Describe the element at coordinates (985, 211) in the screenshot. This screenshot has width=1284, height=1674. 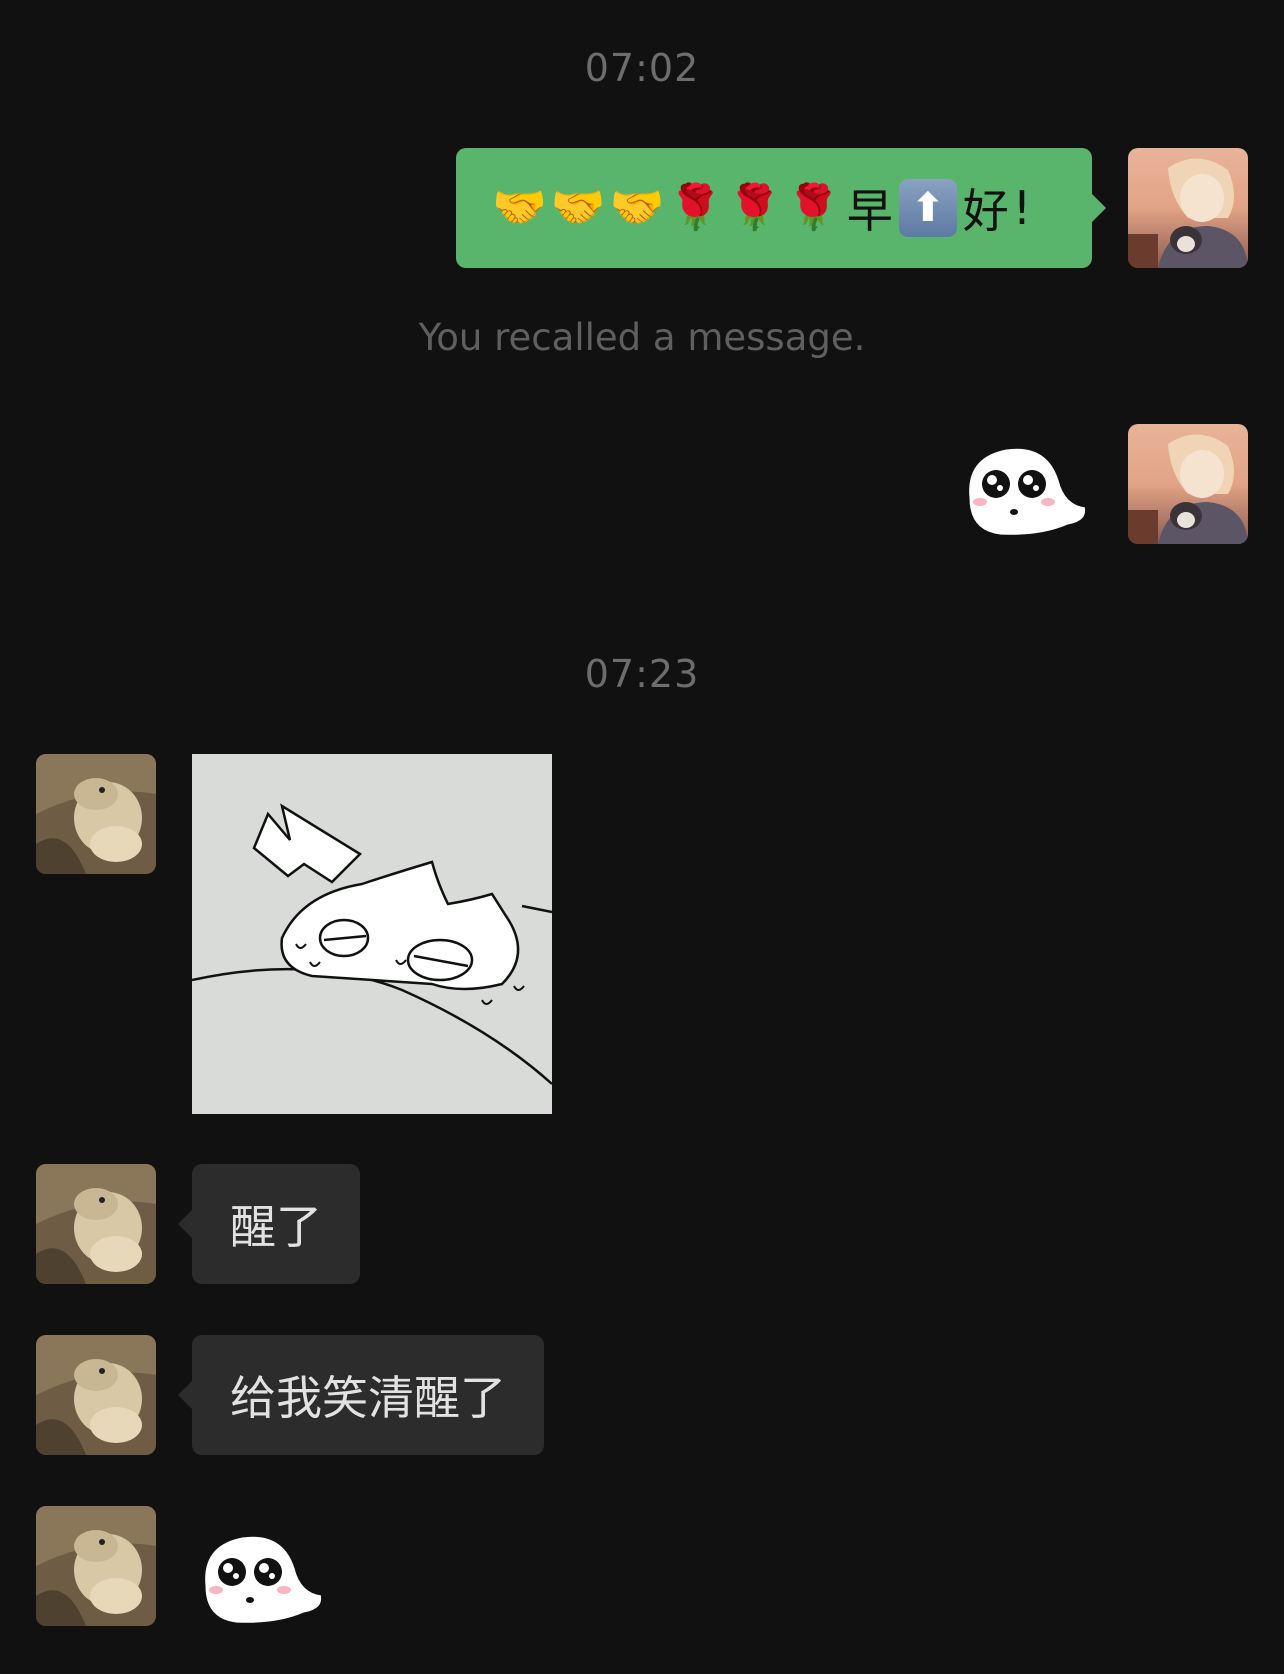
I see `message-char: 好` at that location.